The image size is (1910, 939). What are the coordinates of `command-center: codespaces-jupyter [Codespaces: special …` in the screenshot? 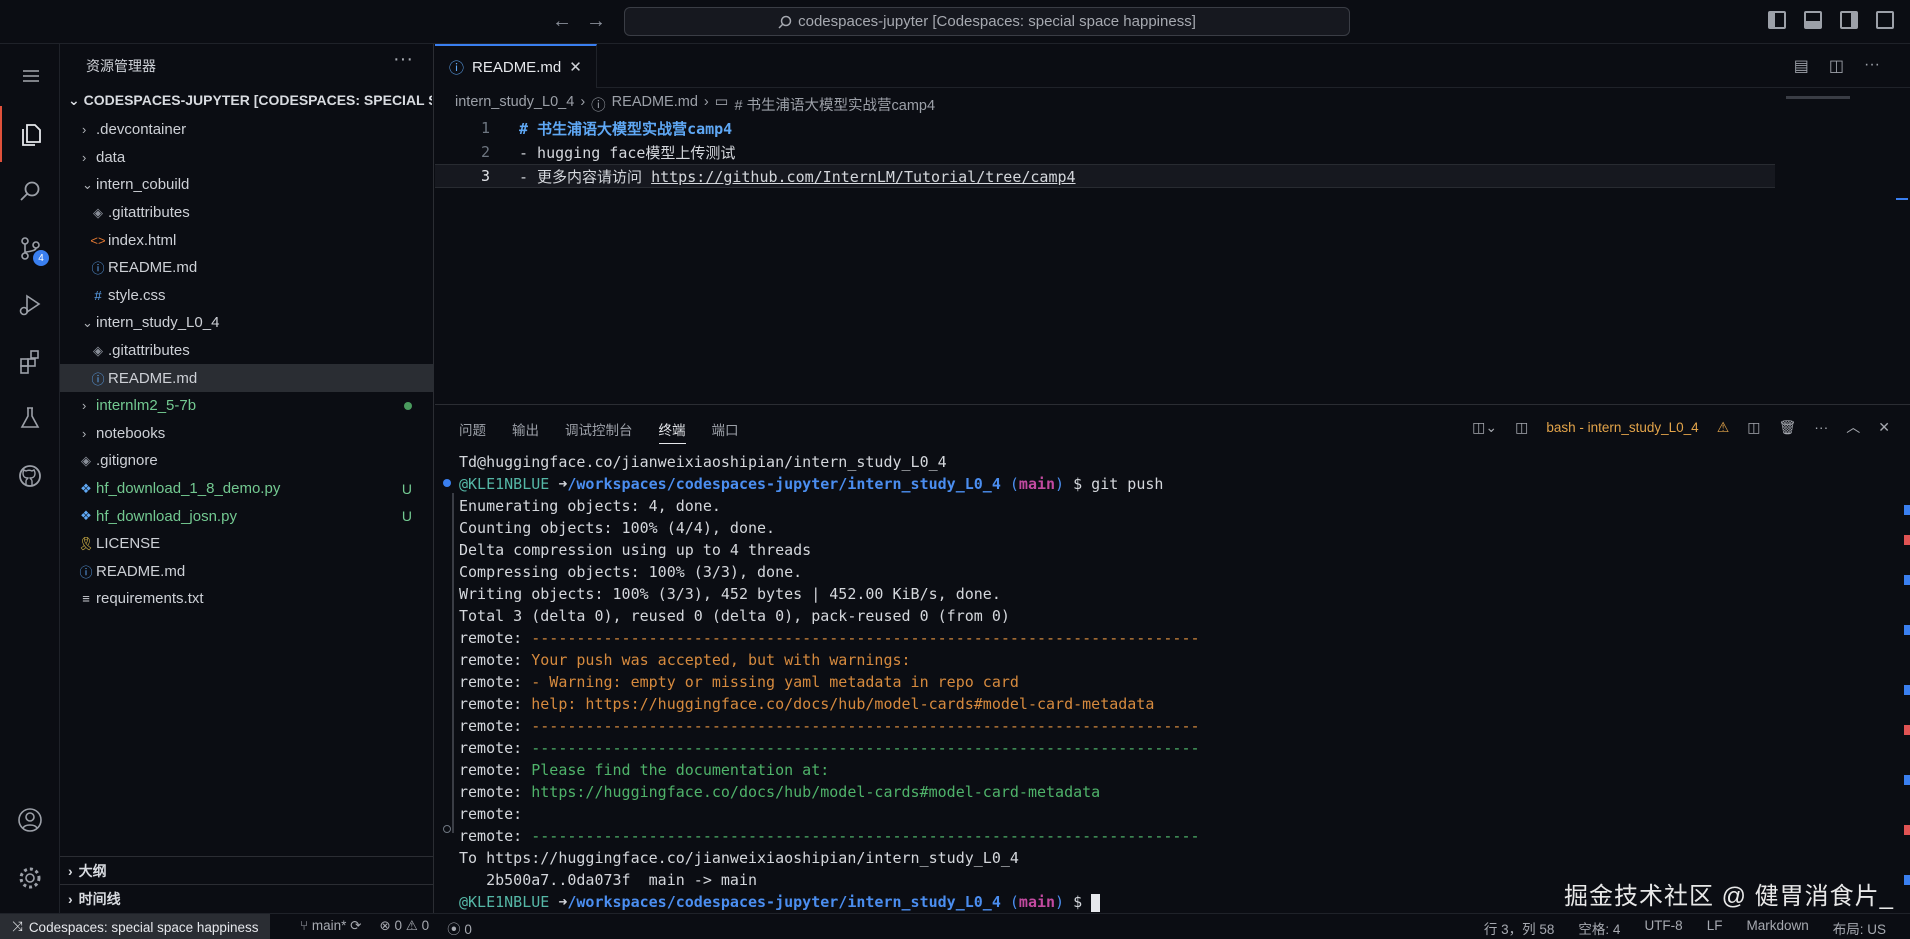 It's located at (987, 21).